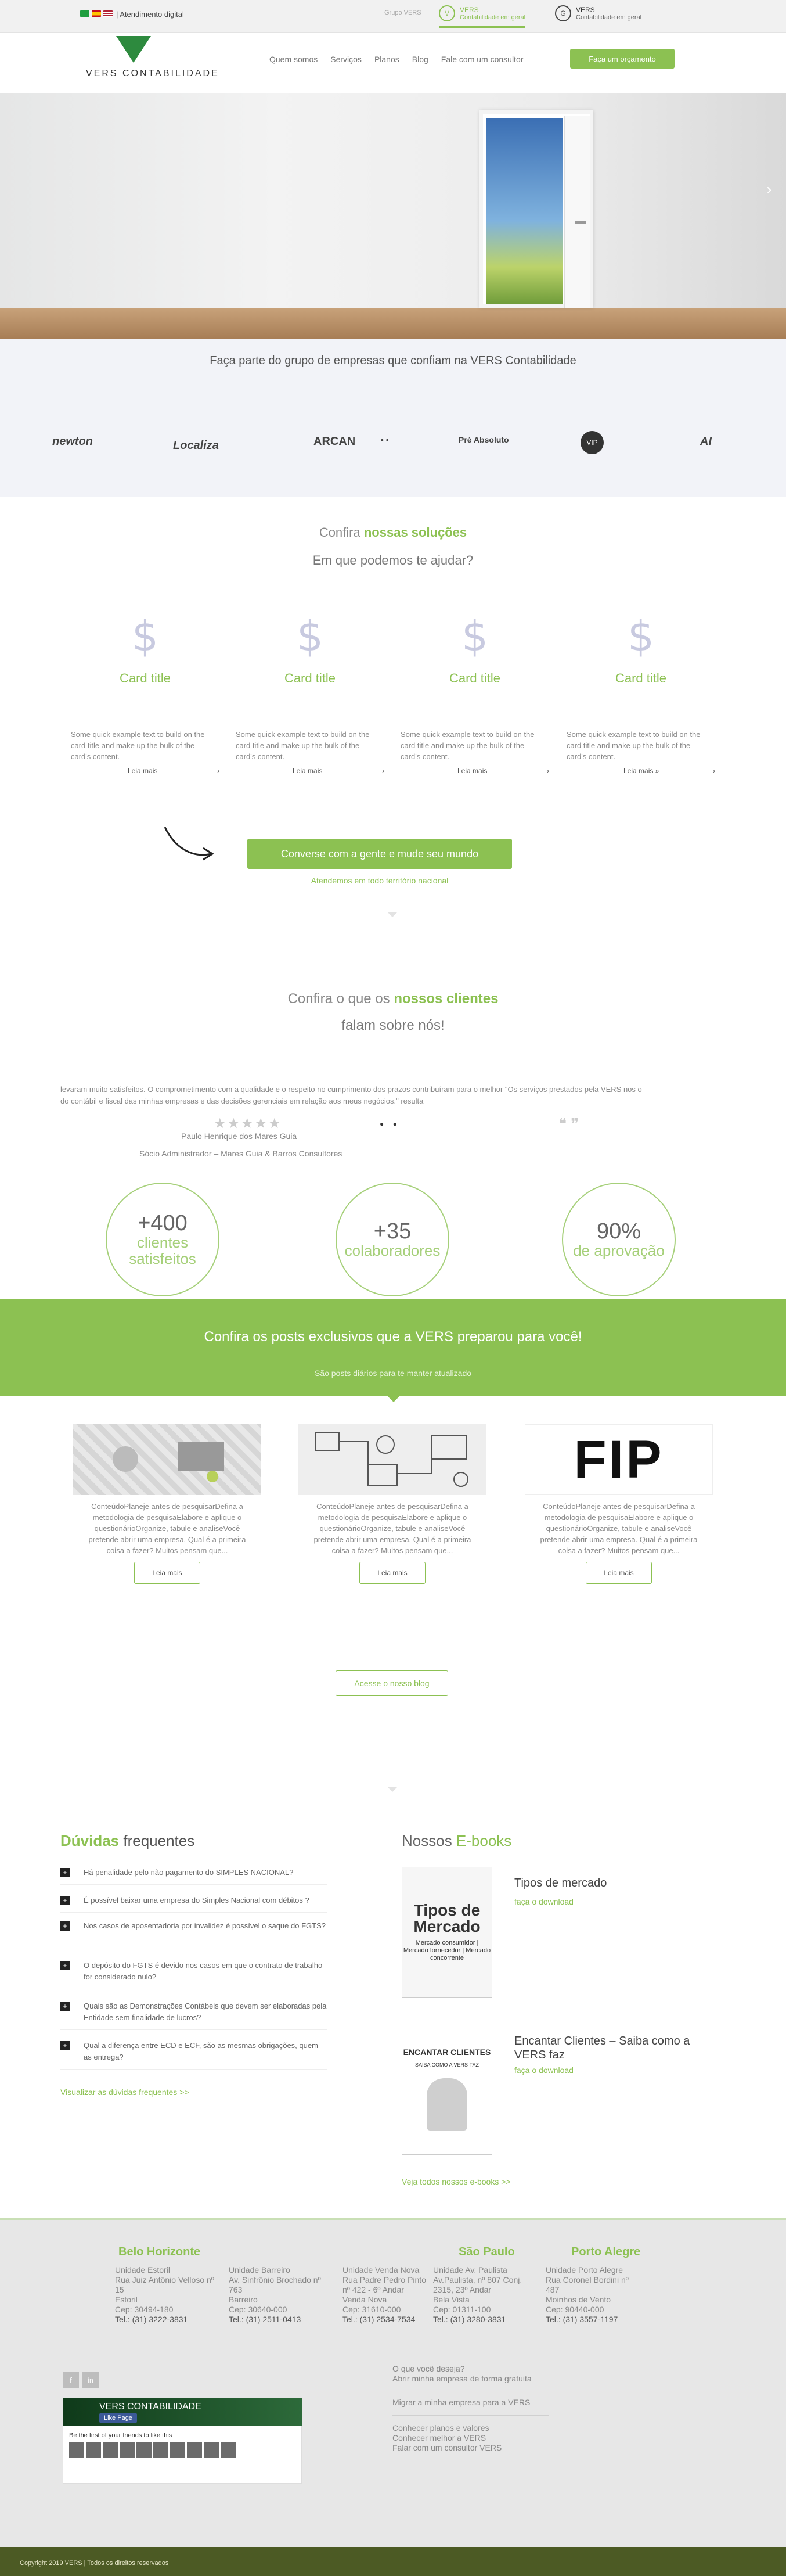  Describe the element at coordinates (447, 2428) in the screenshot. I see `footer-link: Conhecer planos e valores` at that location.